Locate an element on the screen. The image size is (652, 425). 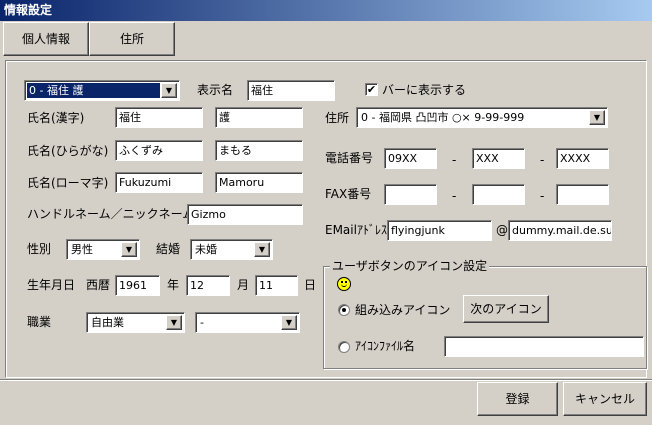
name-roman-label: 氏名(ローマ字) is located at coordinates (68, 183).